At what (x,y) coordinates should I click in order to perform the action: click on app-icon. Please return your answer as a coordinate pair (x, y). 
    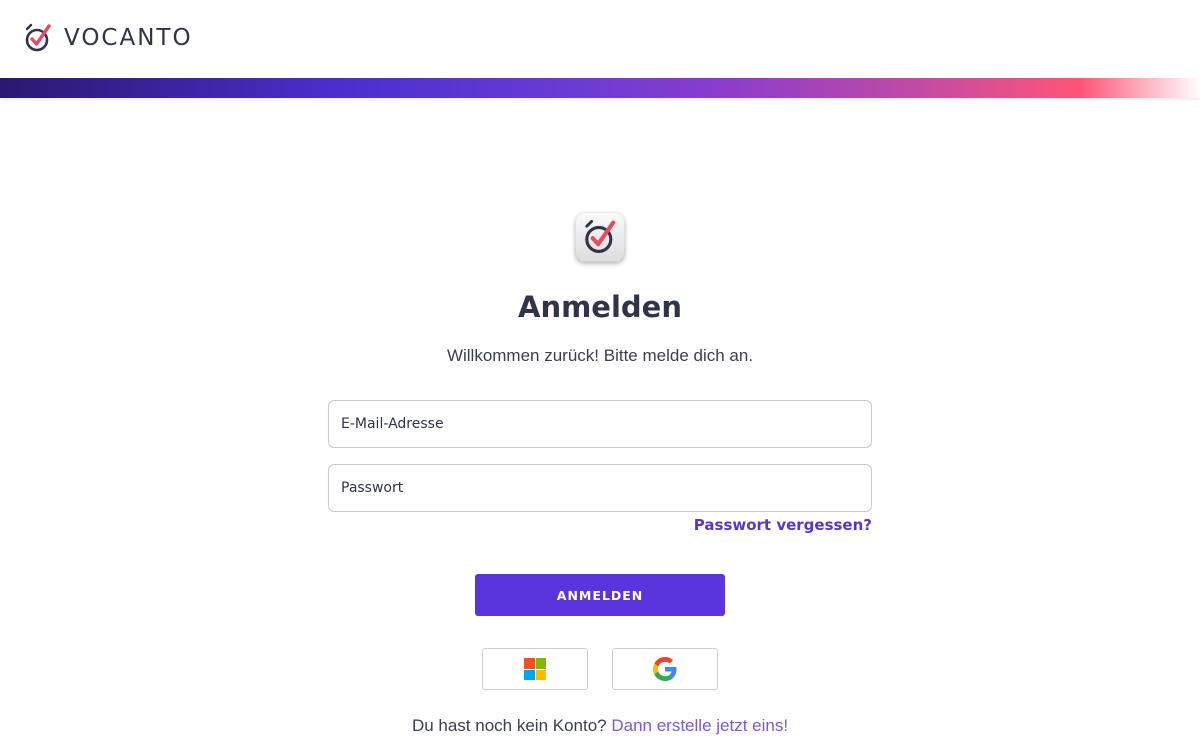
    Looking at the image, I should click on (600, 237).